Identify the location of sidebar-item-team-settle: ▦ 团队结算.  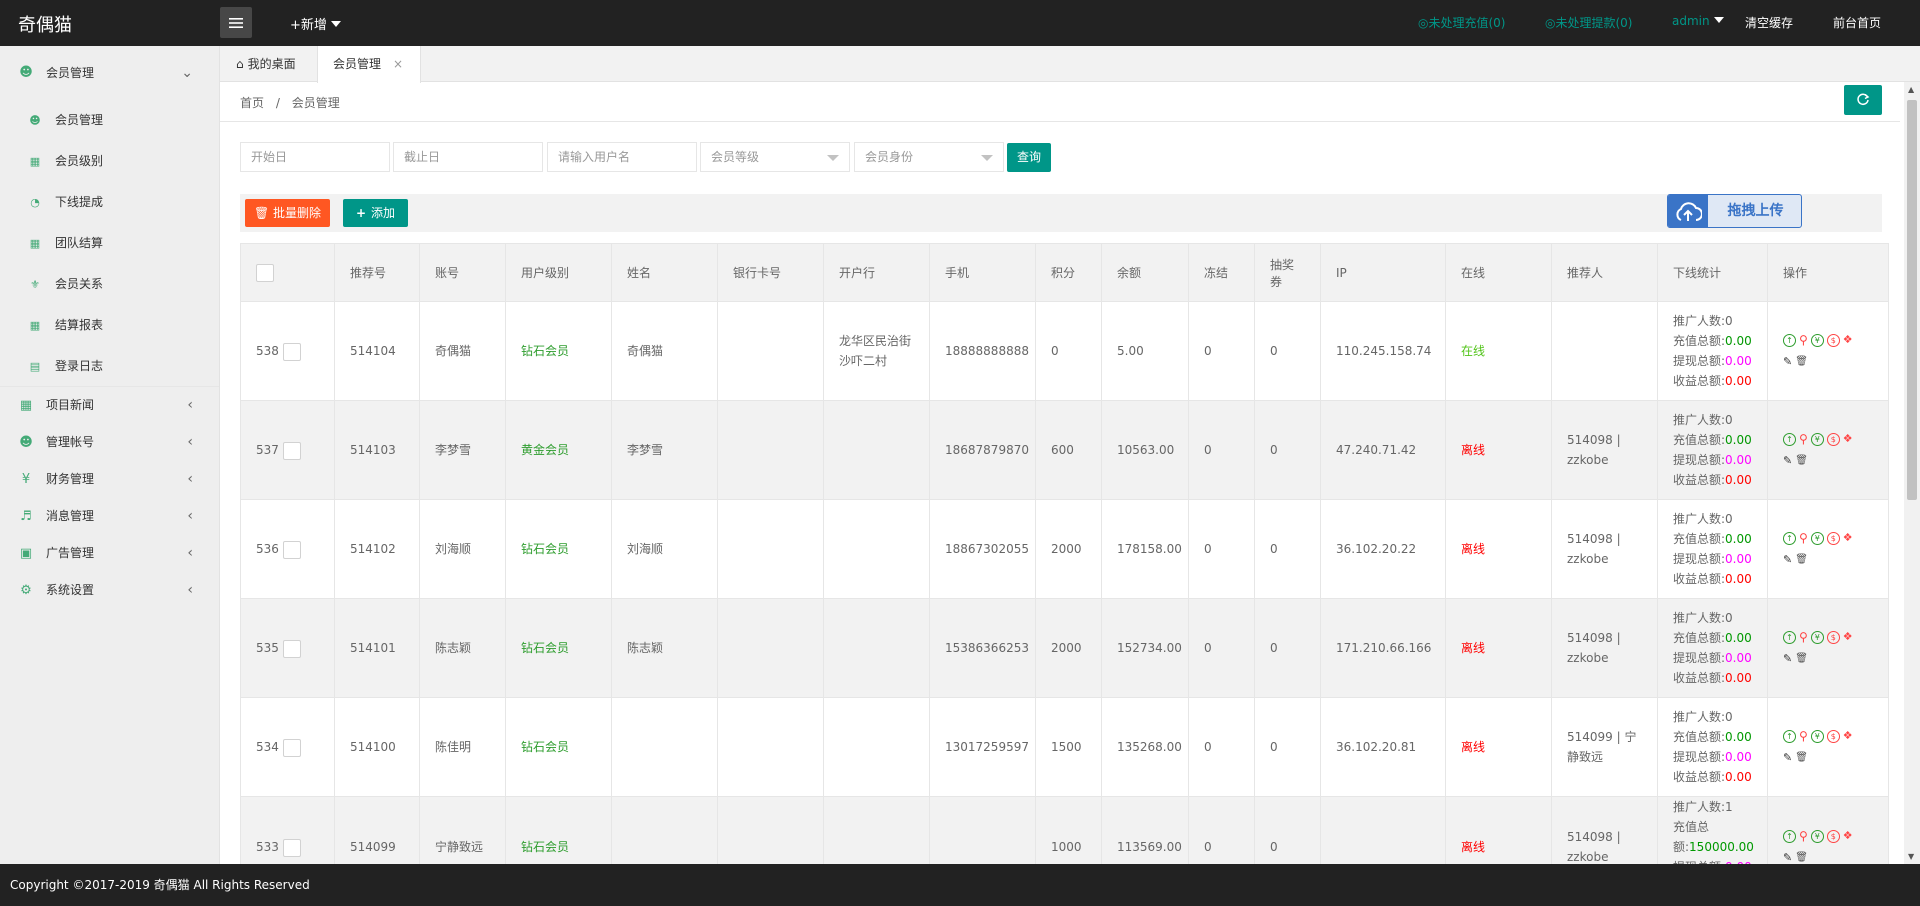
(109, 243).